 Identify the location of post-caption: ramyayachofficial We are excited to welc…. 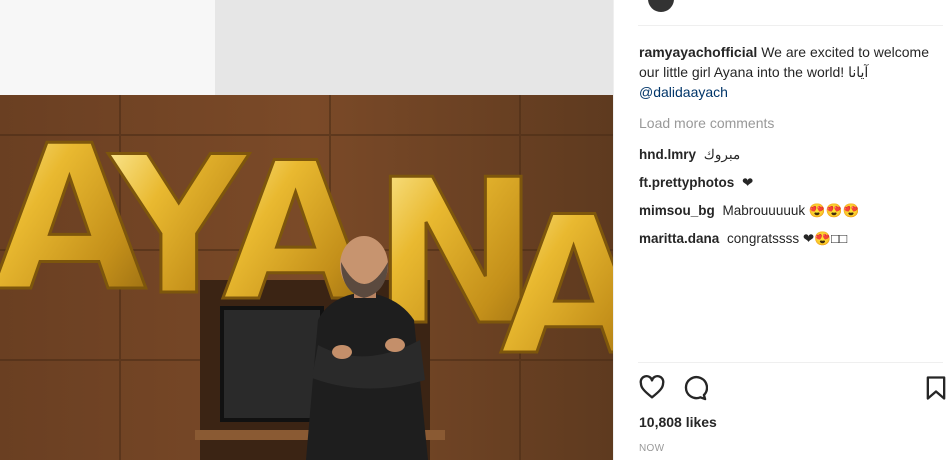
(789, 72).